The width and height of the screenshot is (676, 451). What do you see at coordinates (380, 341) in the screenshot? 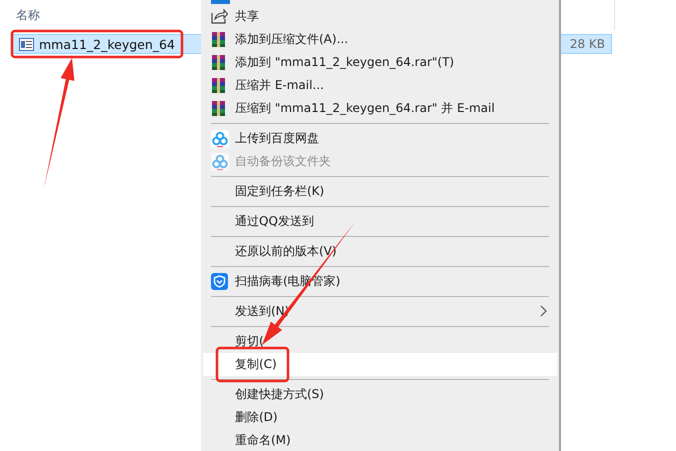
I see `menu-item: 剪切(` at bounding box center [380, 341].